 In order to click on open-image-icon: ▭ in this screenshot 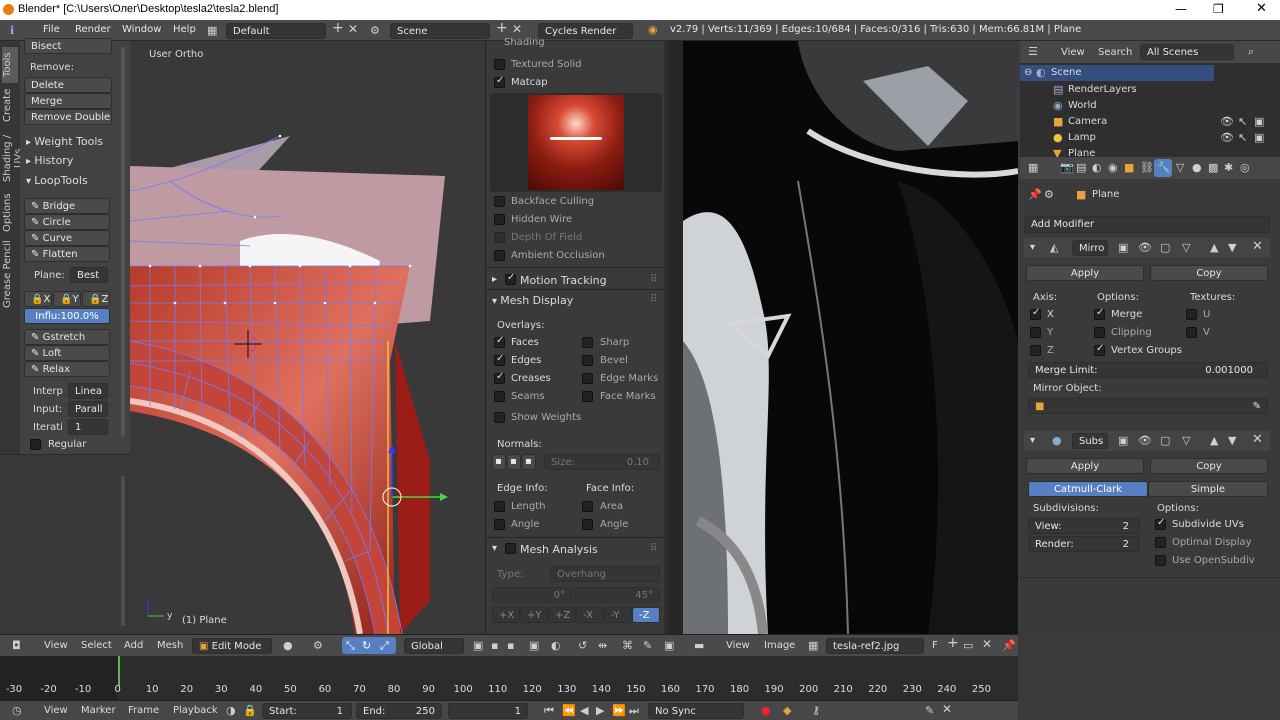, I will do `click(968, 645)`.